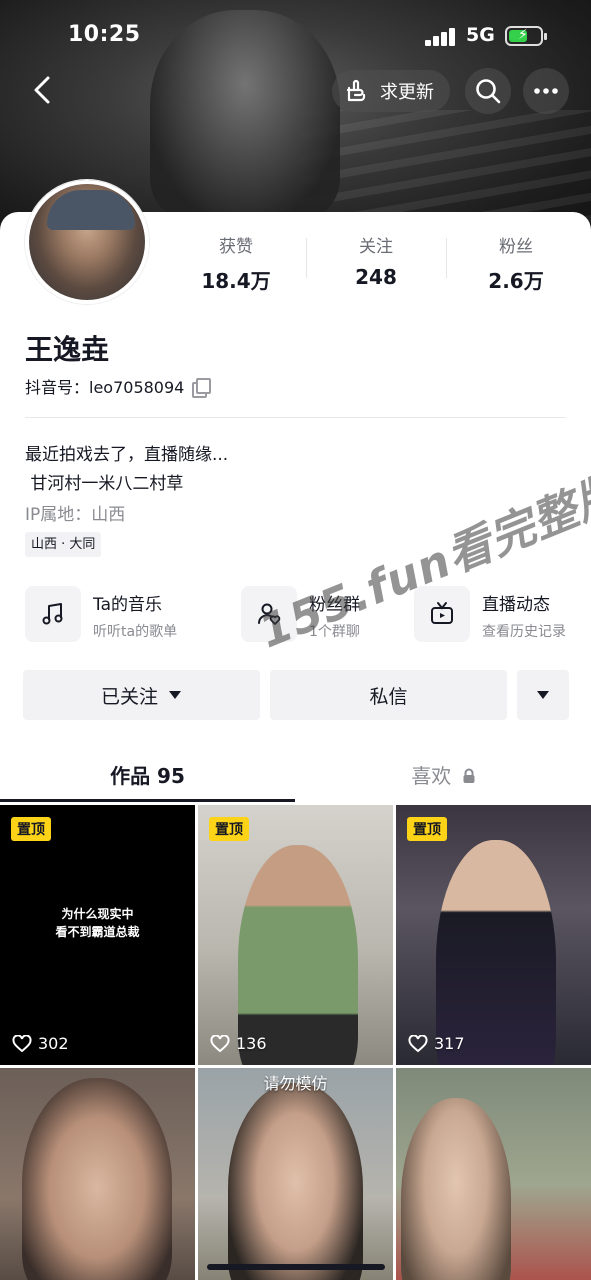 The height and width of the screenshot is (1280, 591). Describe the element at coordinates (516, 281) in the screenshot. I see `stat-value: 2.6万` at that location.